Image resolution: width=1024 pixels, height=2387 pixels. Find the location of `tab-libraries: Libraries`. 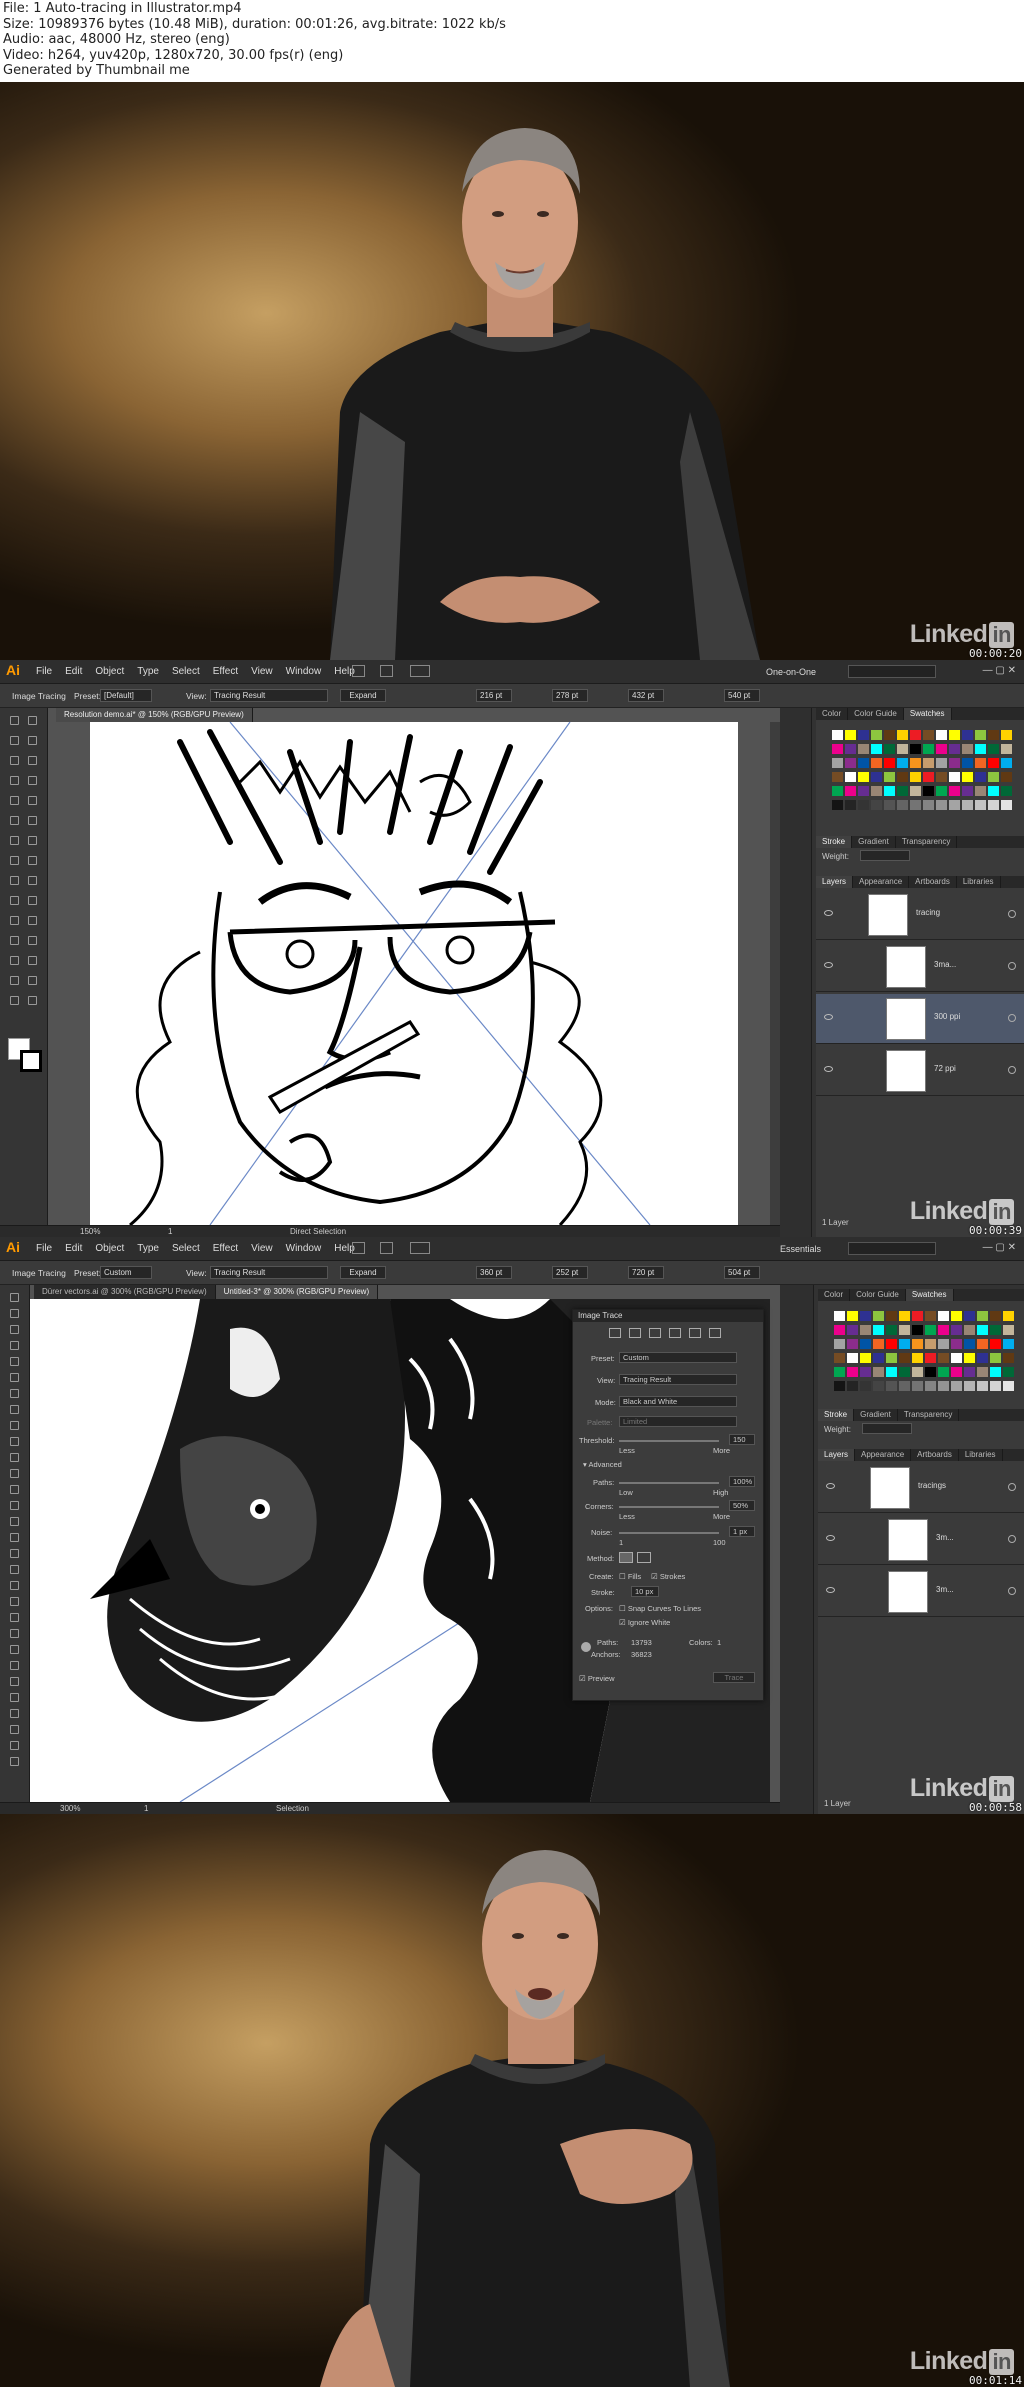

tab-libraries: Libraries is located at coordinates (979, 882).